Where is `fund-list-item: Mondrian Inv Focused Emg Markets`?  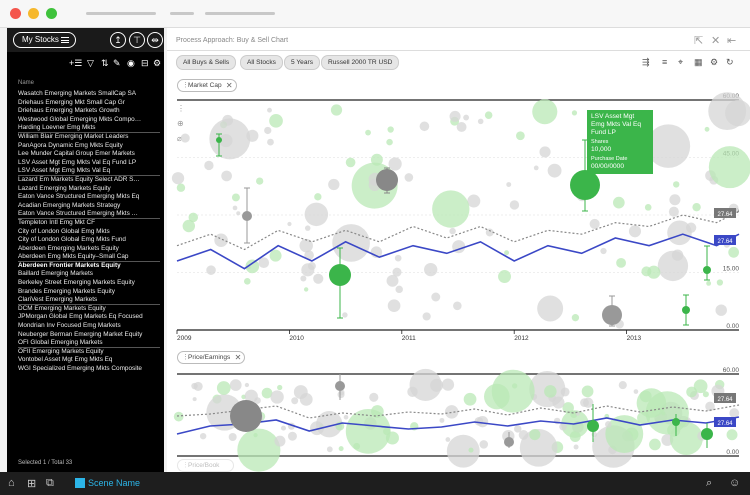
fund-list-item: Mondrian Inv Focused Emg Markets is located at coordinates (89, 326).